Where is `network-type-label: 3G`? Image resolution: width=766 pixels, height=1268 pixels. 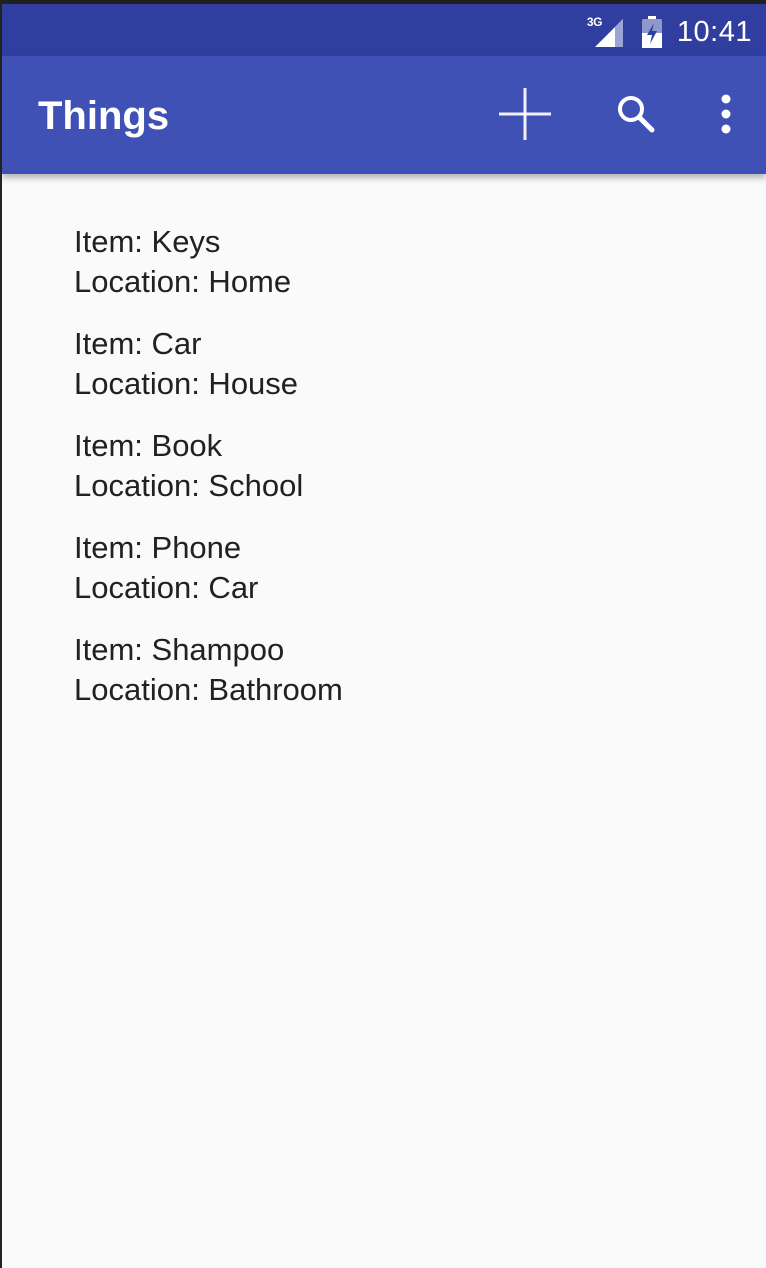 network-type-label: 3G is located at coordinates (594, 22).